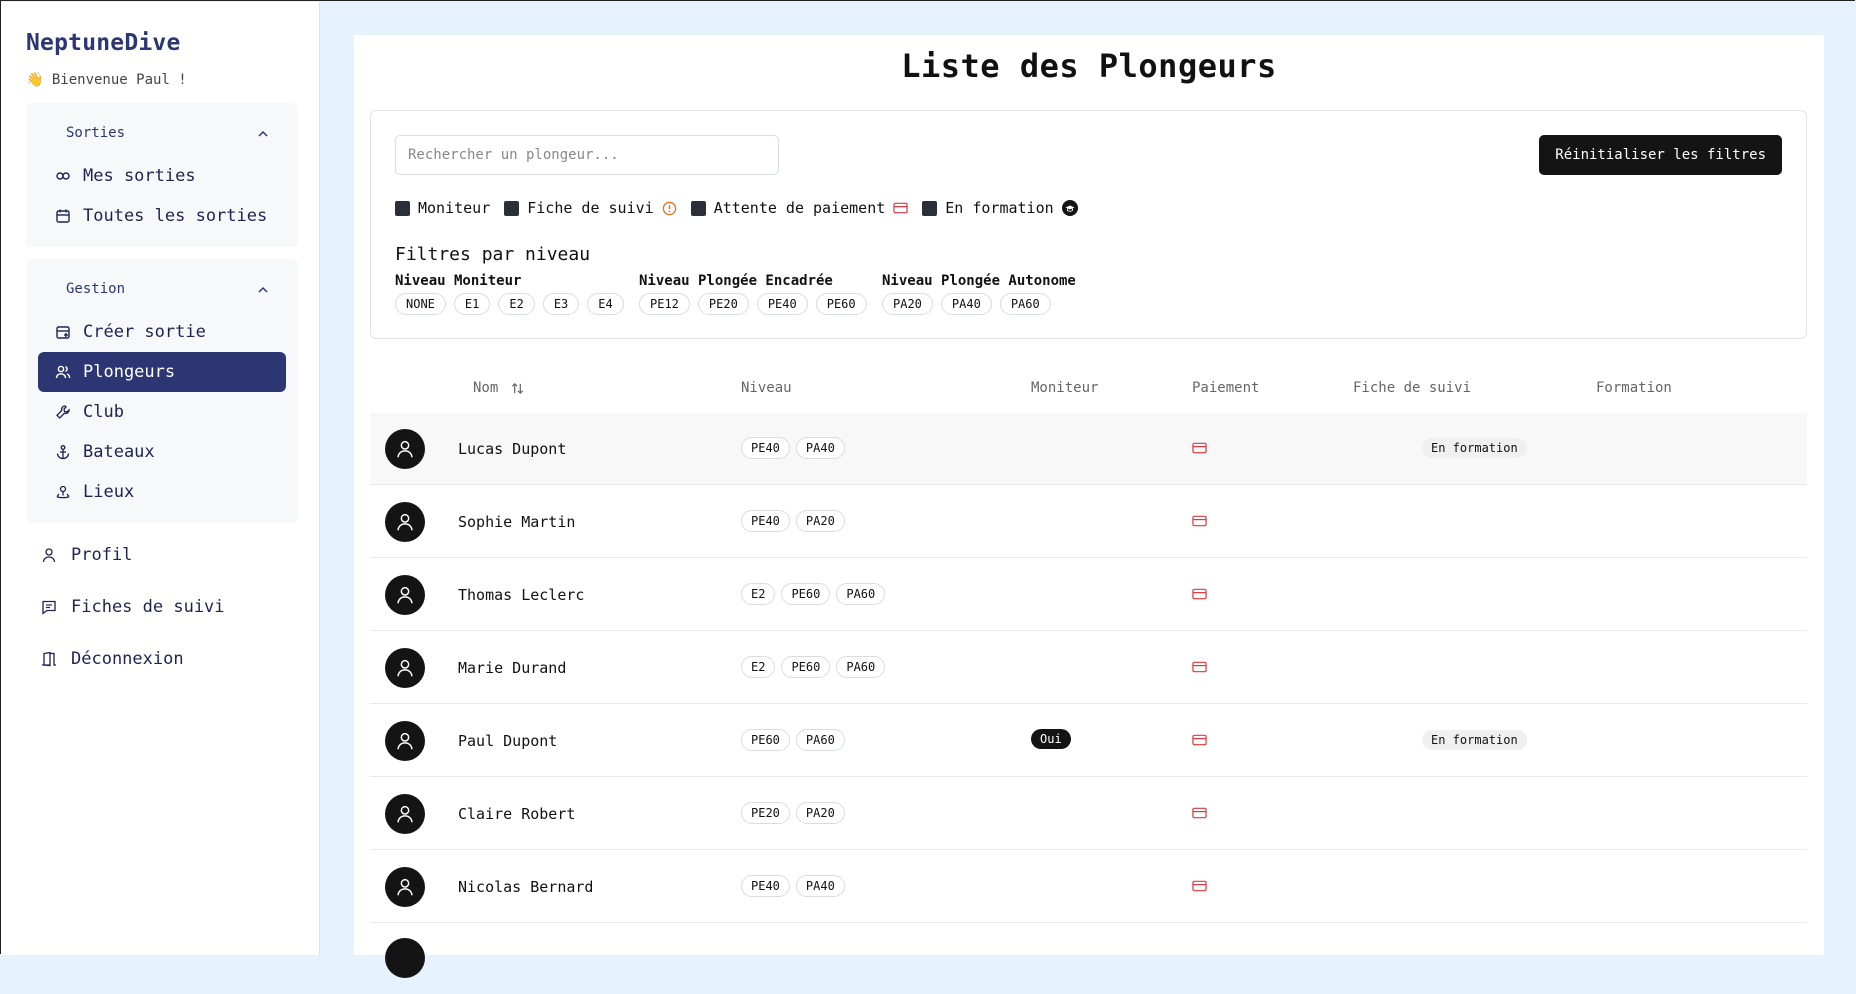 The image size is (1856, 994). I want to click on table-row: Nicolas Bernard PE40 PA40, so click(1088, 887).